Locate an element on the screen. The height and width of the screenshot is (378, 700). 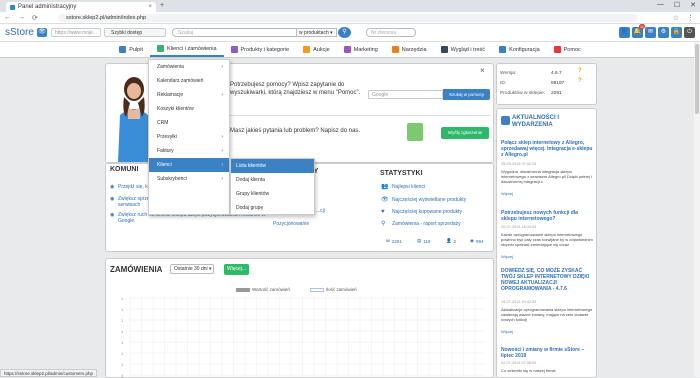
help-search-input: Google is located at coordinates (405, 94).